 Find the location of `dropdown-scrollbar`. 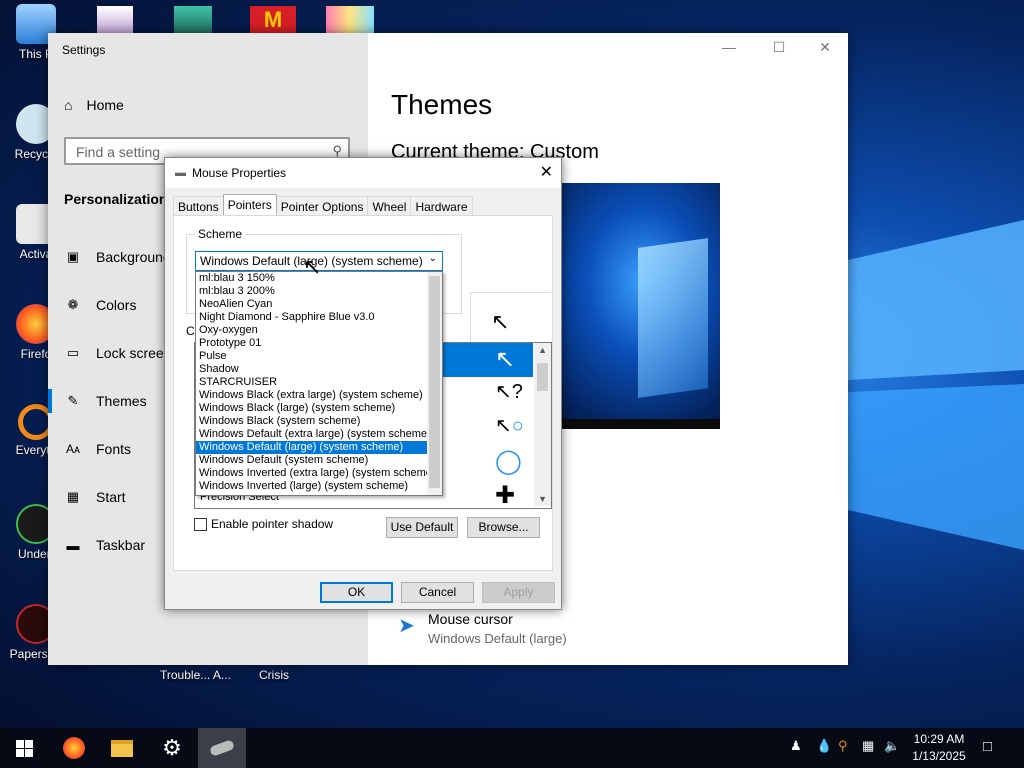

dropdown-scrollbar is located at coordinates (434, 383).